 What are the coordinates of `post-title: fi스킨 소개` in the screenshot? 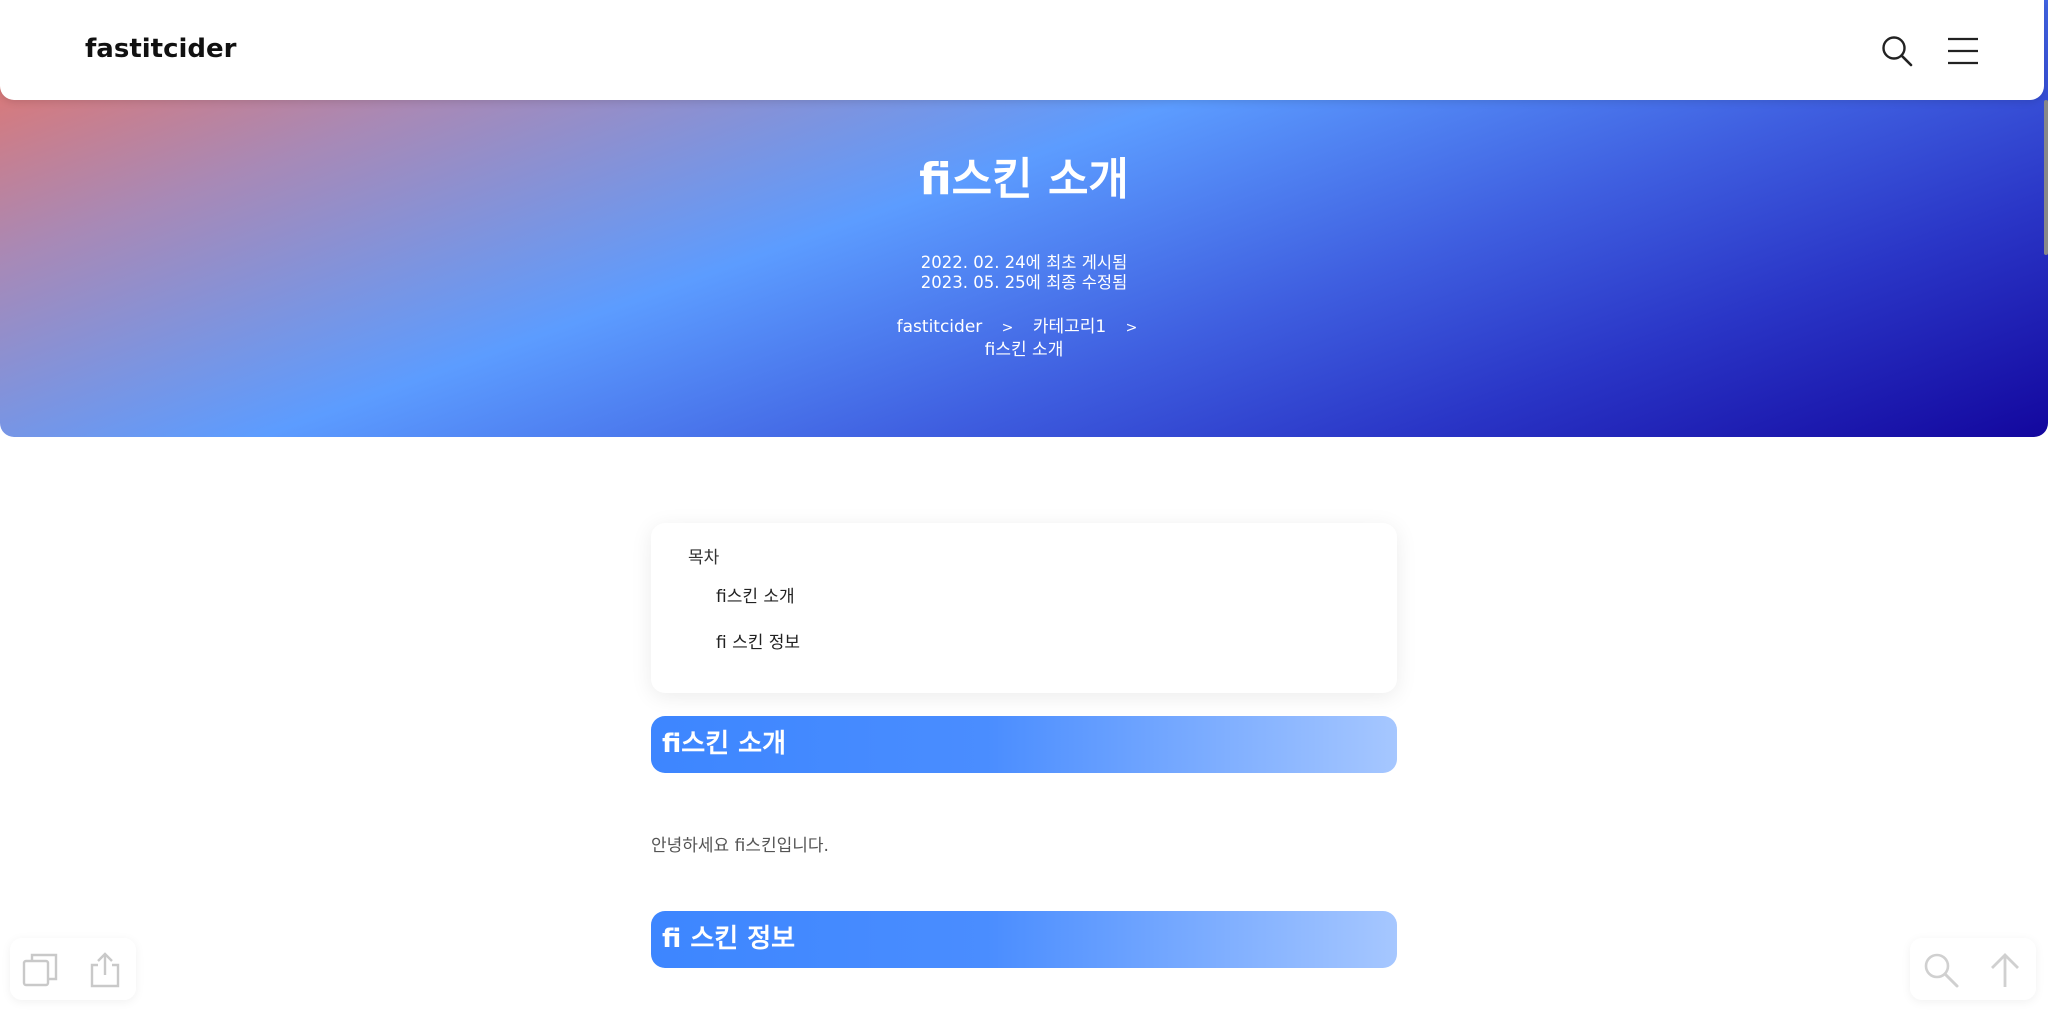 It's located at (1024, 179).